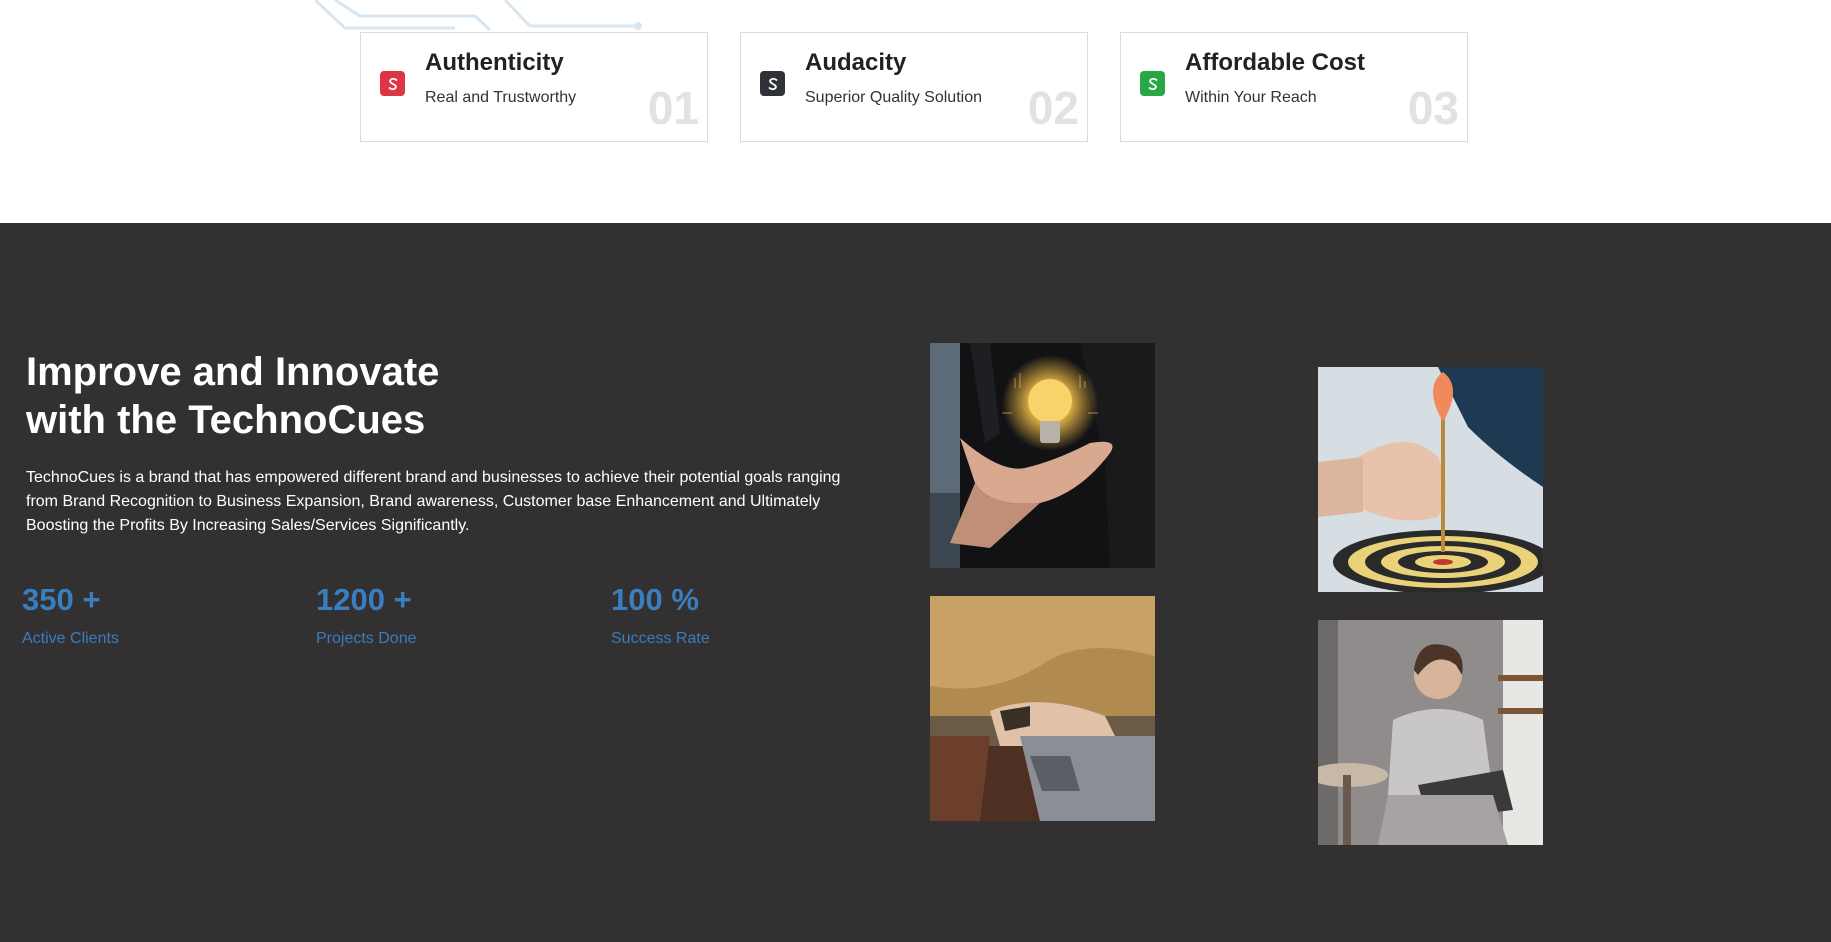 The width and height of the screenshot is (1831, 942). Describe the element at coordinates (1251, 97) in the screenshot. I see `card-subtitle: Within Your Reach` at that location.